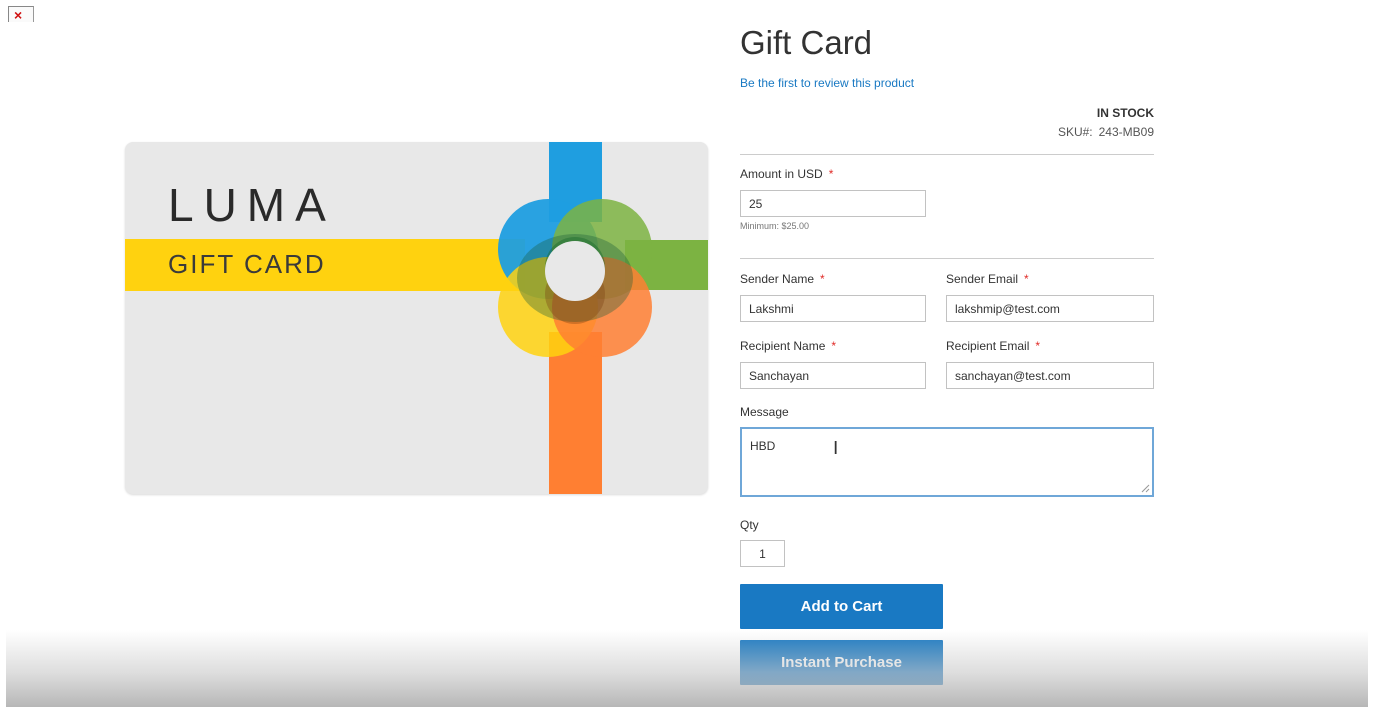 Image resolution: width=1373 pixels, height=707 pixels. I want to click on qty-label: Qty, so click(749, 525).